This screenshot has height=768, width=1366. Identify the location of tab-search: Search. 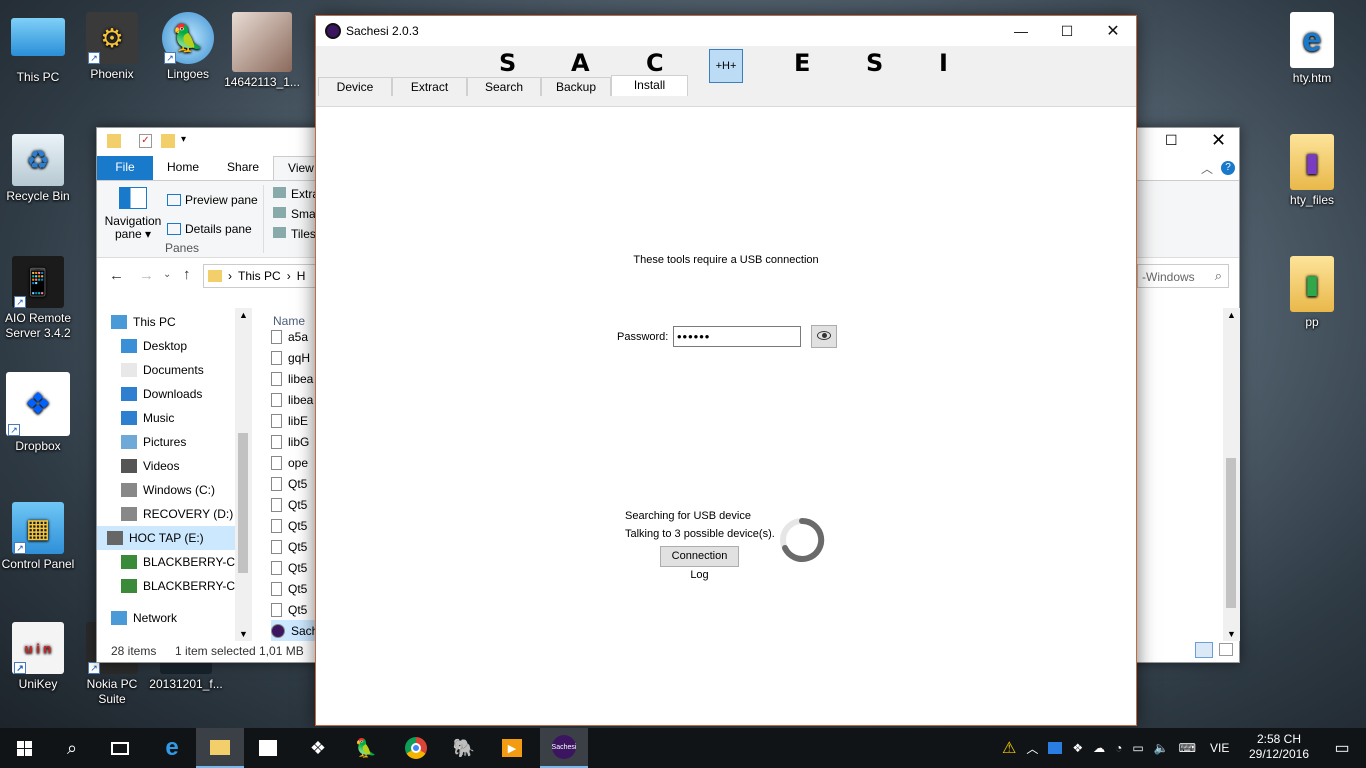
(504, 86).